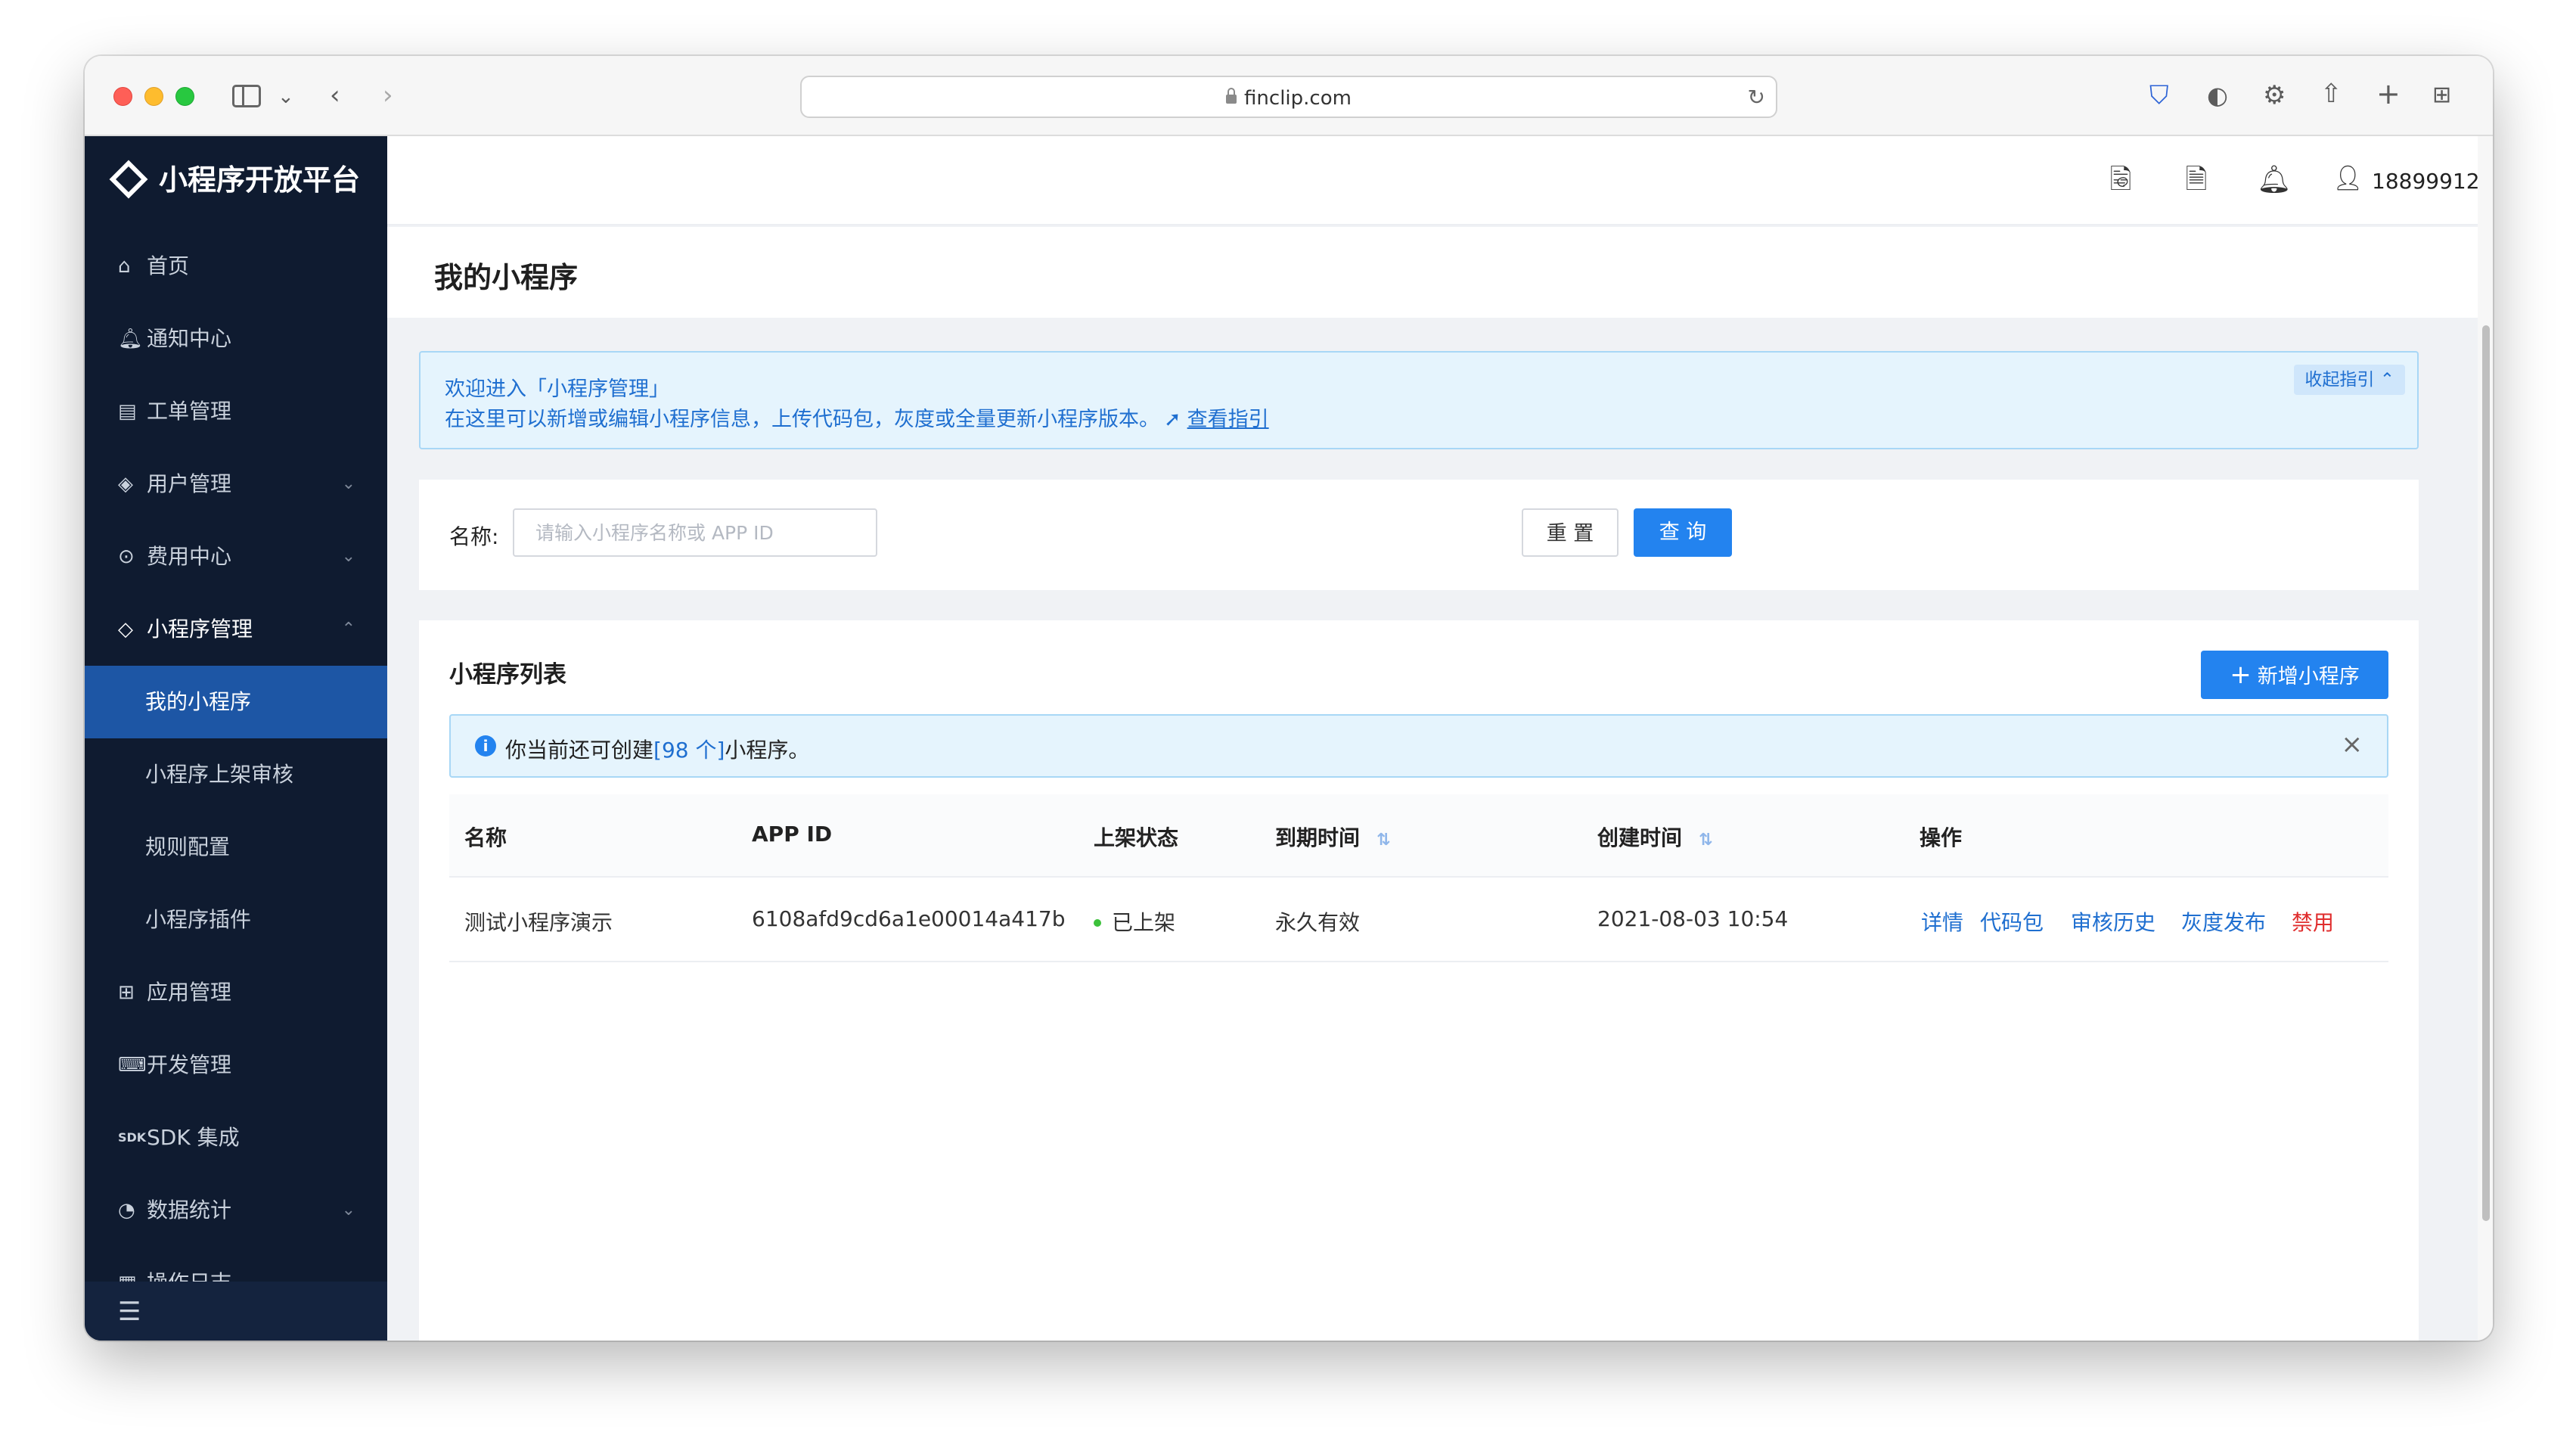  Describe the element at coordinates (126, 557) in the screenshot. I see `coin-icon: ⊙` at that location.